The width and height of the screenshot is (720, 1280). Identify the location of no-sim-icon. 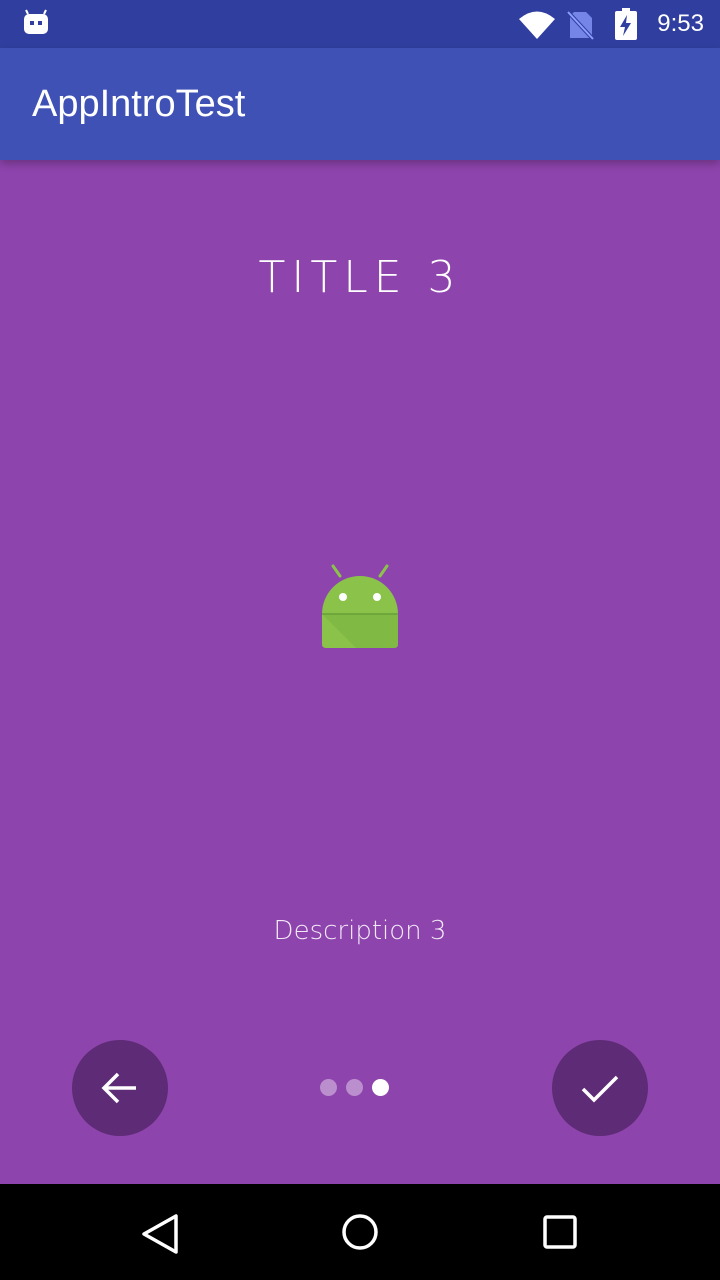
(580, 25).